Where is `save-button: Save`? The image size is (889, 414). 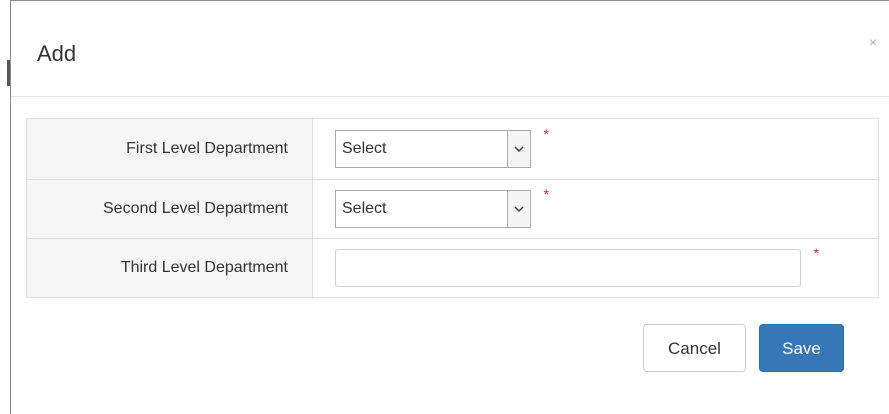 save-button: Save is located at coordinates (801, 348).